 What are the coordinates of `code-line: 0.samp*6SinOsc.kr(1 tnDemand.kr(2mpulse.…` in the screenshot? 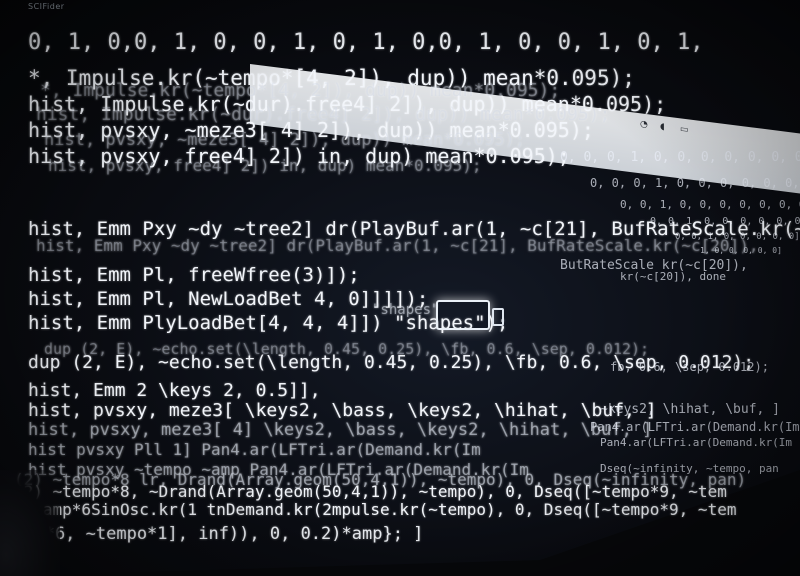 It's located at (375, 509).